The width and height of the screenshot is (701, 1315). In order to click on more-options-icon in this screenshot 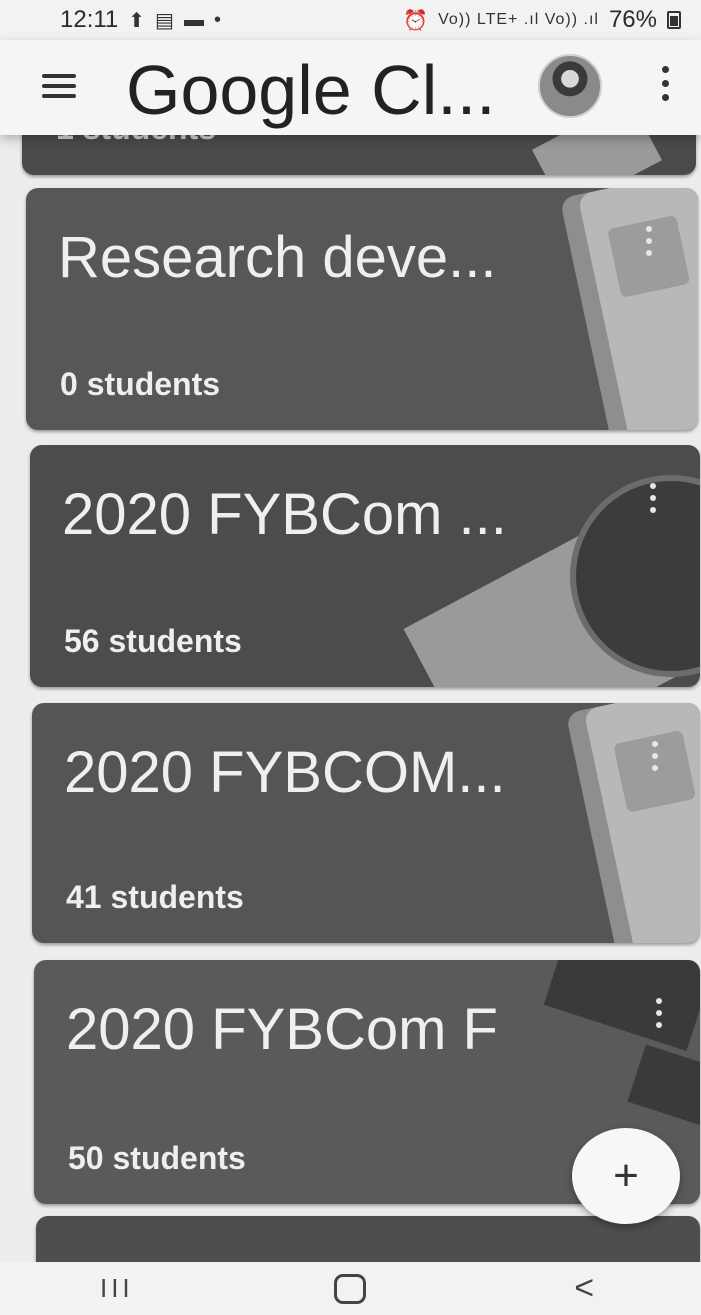, I will do `click(665, 89)`.